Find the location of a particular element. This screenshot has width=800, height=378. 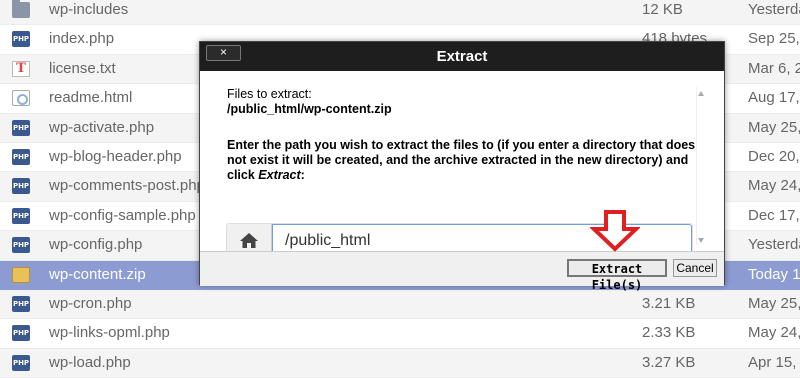

dialog-title-bar: Extract is located at coordinates (462, 56).